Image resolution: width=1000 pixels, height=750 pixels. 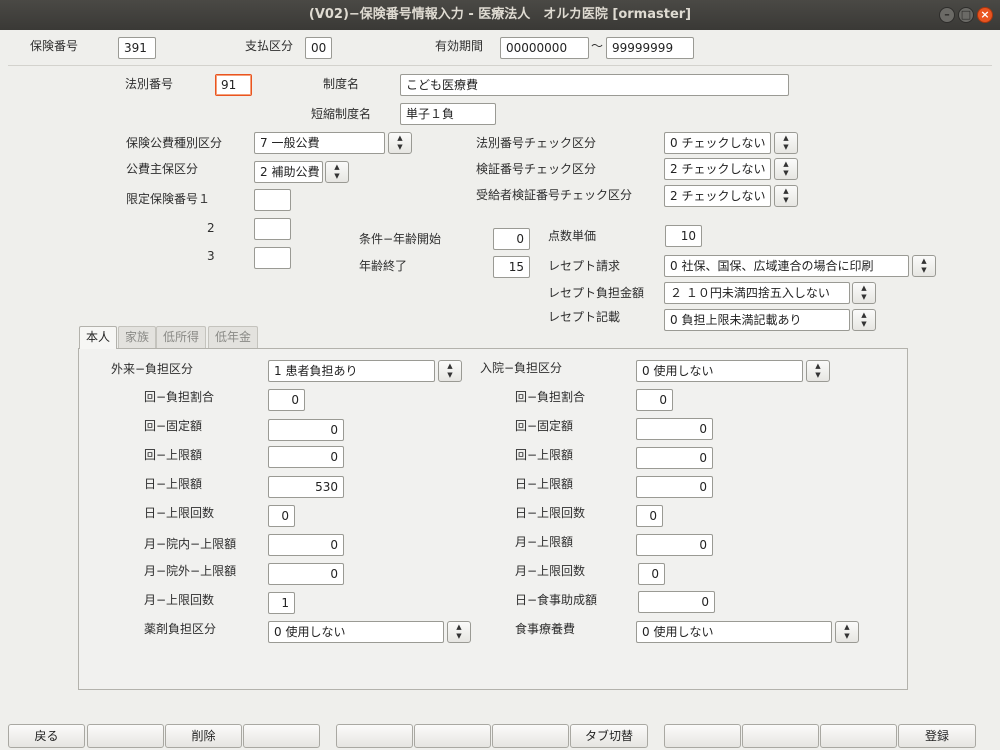 I want to click on public-type-select: 7 一般公費, so click(x=319, y=143).